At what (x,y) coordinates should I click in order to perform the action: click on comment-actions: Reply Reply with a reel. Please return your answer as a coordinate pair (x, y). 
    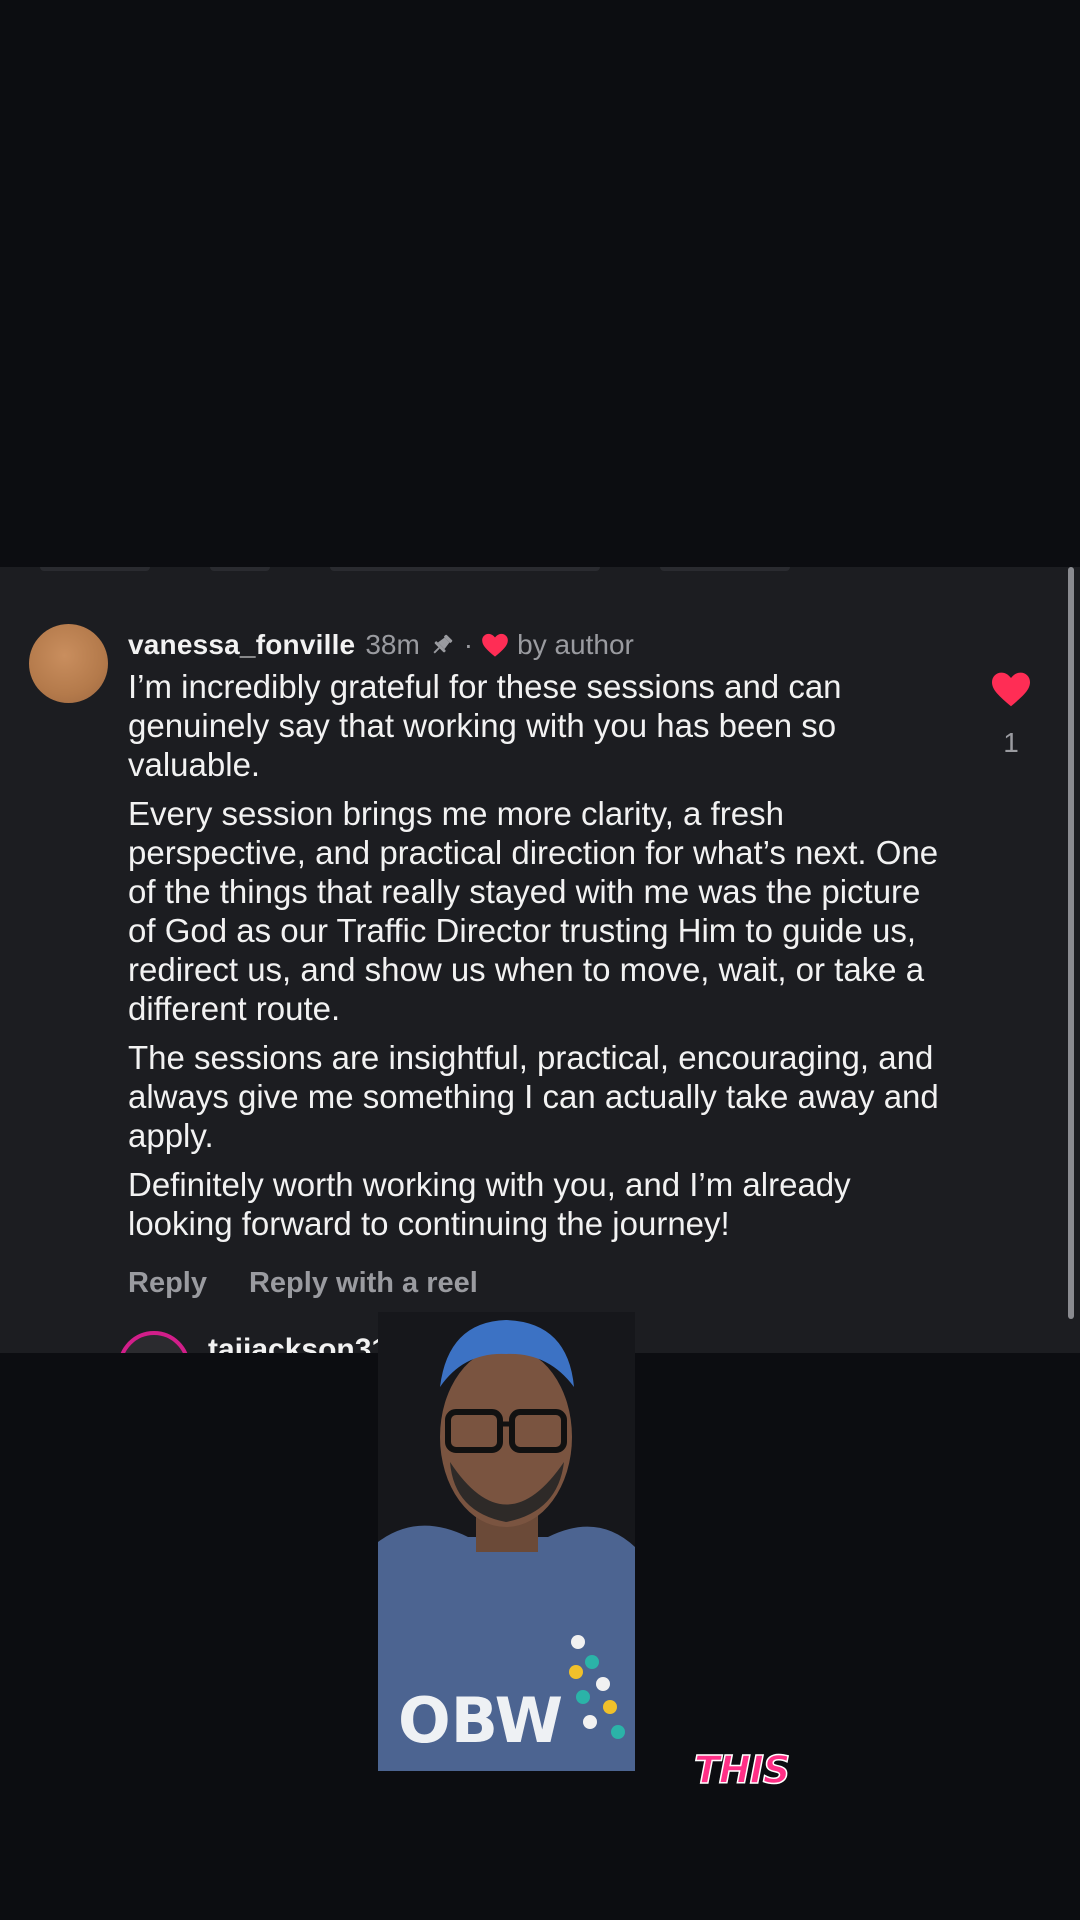
    Looking at the image, I should click on (324, 1283).